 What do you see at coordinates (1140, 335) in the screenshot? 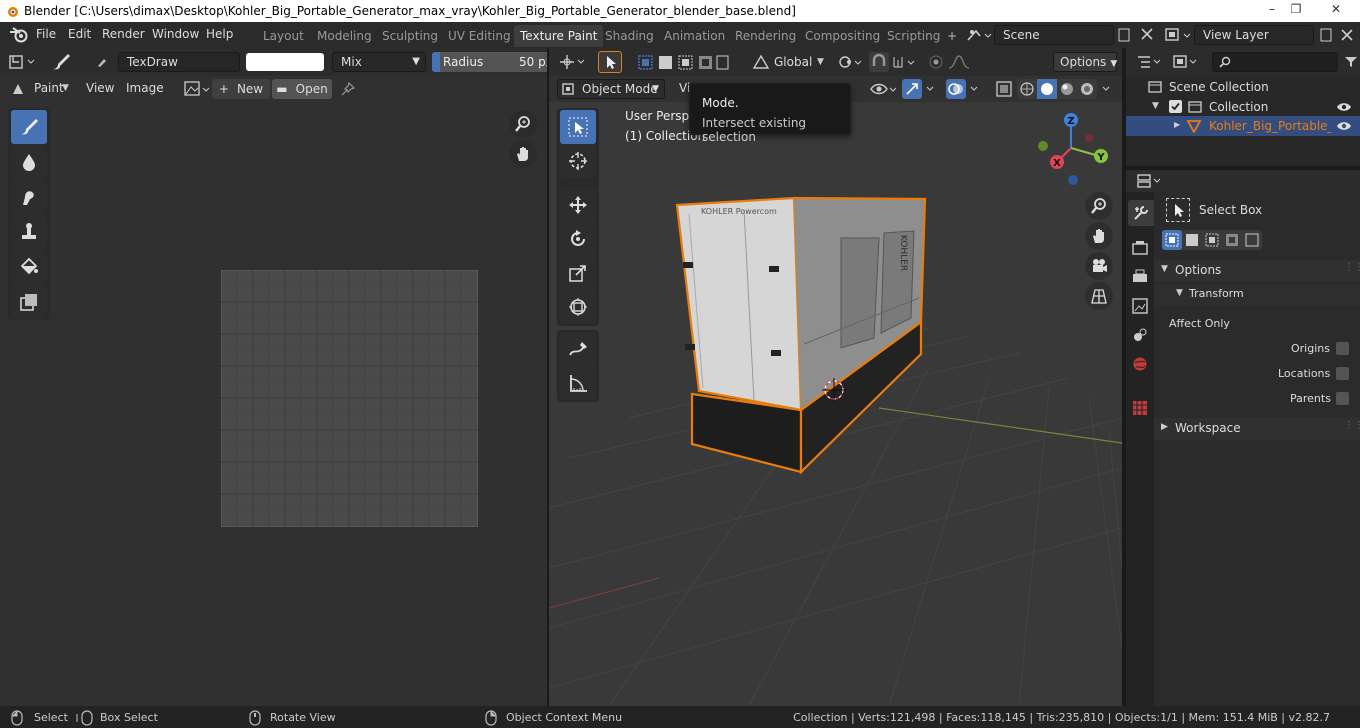
I see `scene-tab-icon` at bounding box center [1140, 335].